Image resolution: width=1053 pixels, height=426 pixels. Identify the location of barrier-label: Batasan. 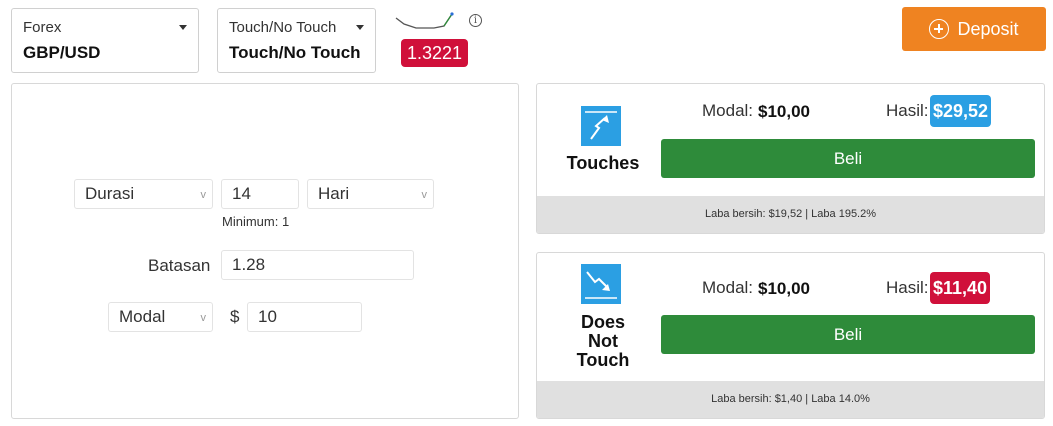
(179, 265).